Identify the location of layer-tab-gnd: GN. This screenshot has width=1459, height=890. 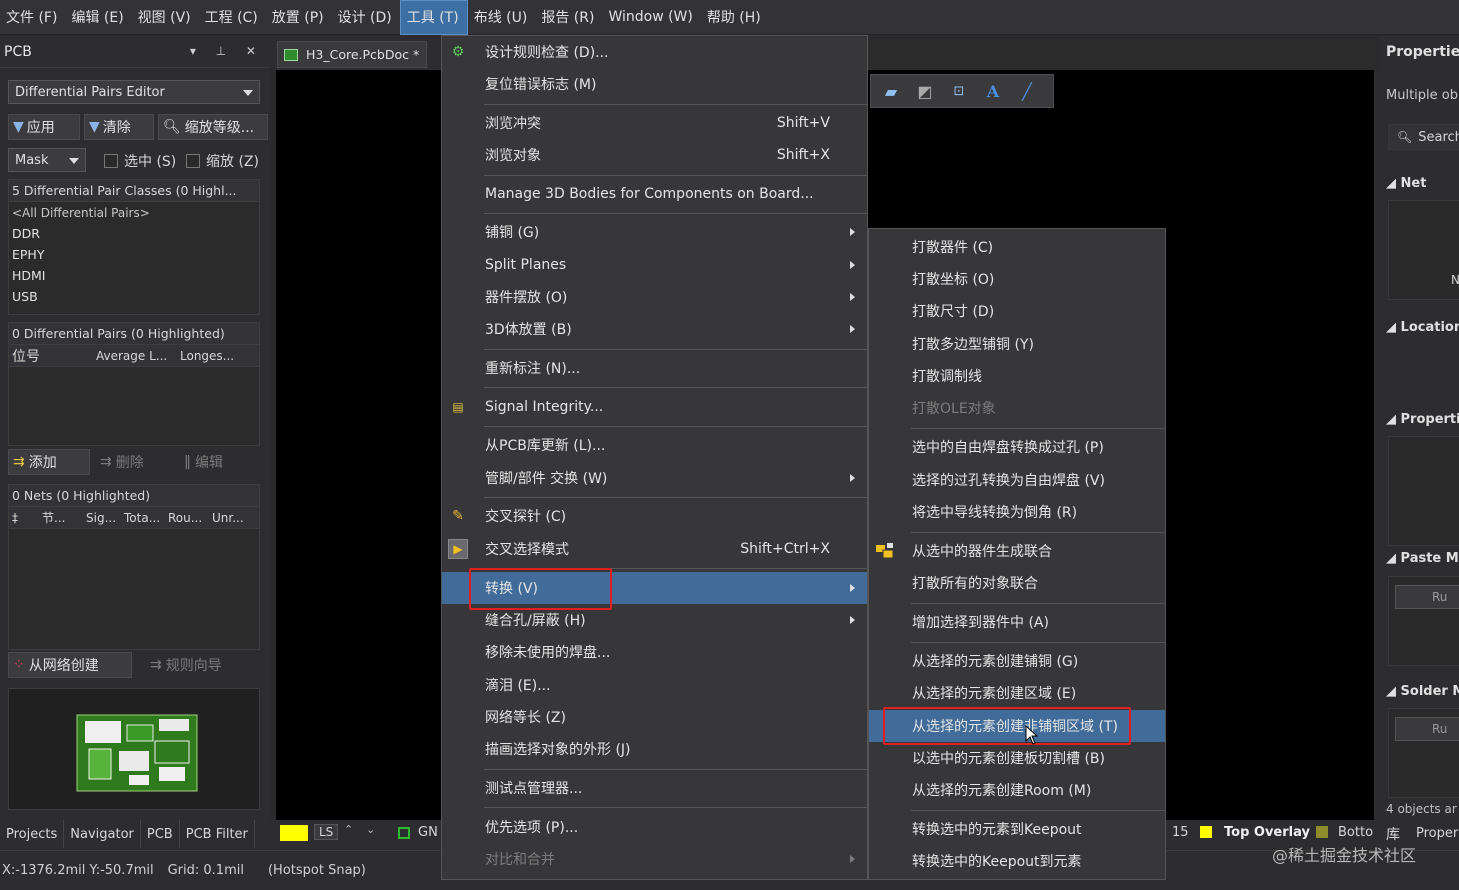
(428, 832).